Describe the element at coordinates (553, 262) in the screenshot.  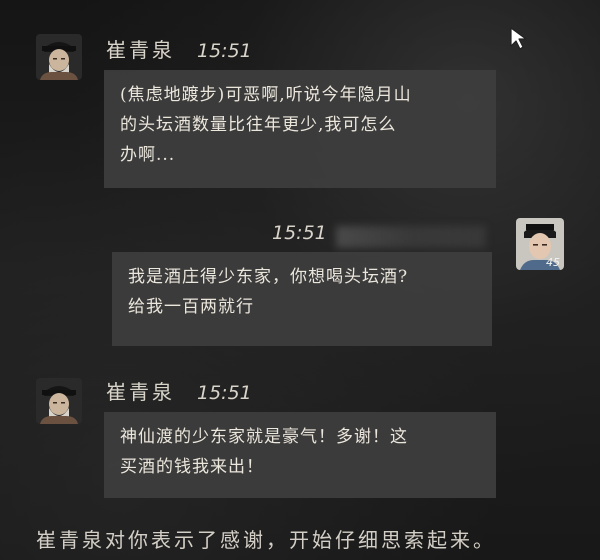
I see `player-level-badge: 45` at that location.